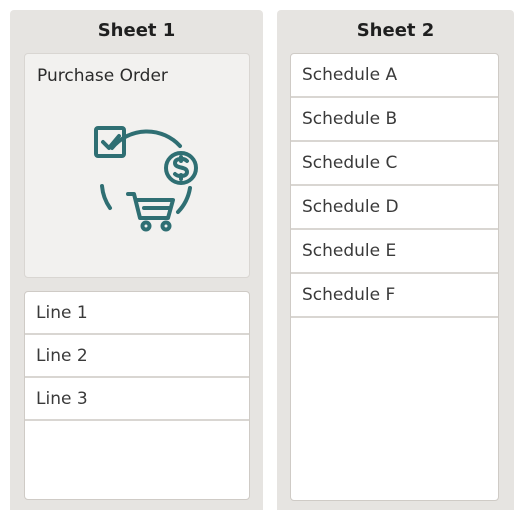 The image size is (515, 510). Describe the element at coordinates (395, 30) in the screenshot. I see `sheet-2-title: Sheet 2` at that location.